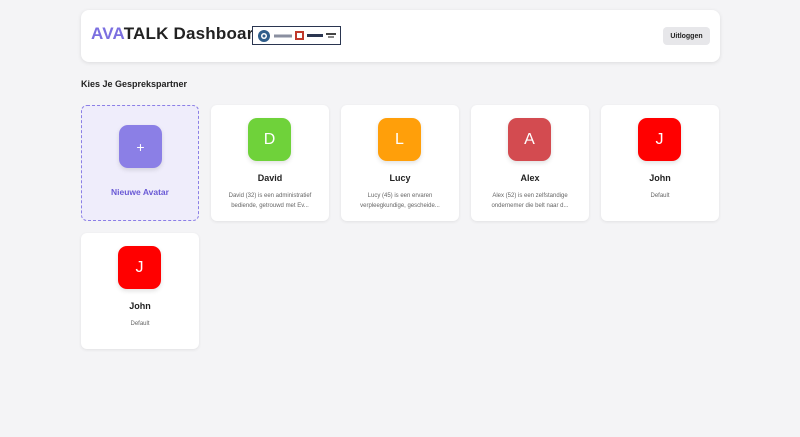  Describe the element at coordinates (686, 36) in the screenshot. I see `logout-button: Uitloggen` at that location.